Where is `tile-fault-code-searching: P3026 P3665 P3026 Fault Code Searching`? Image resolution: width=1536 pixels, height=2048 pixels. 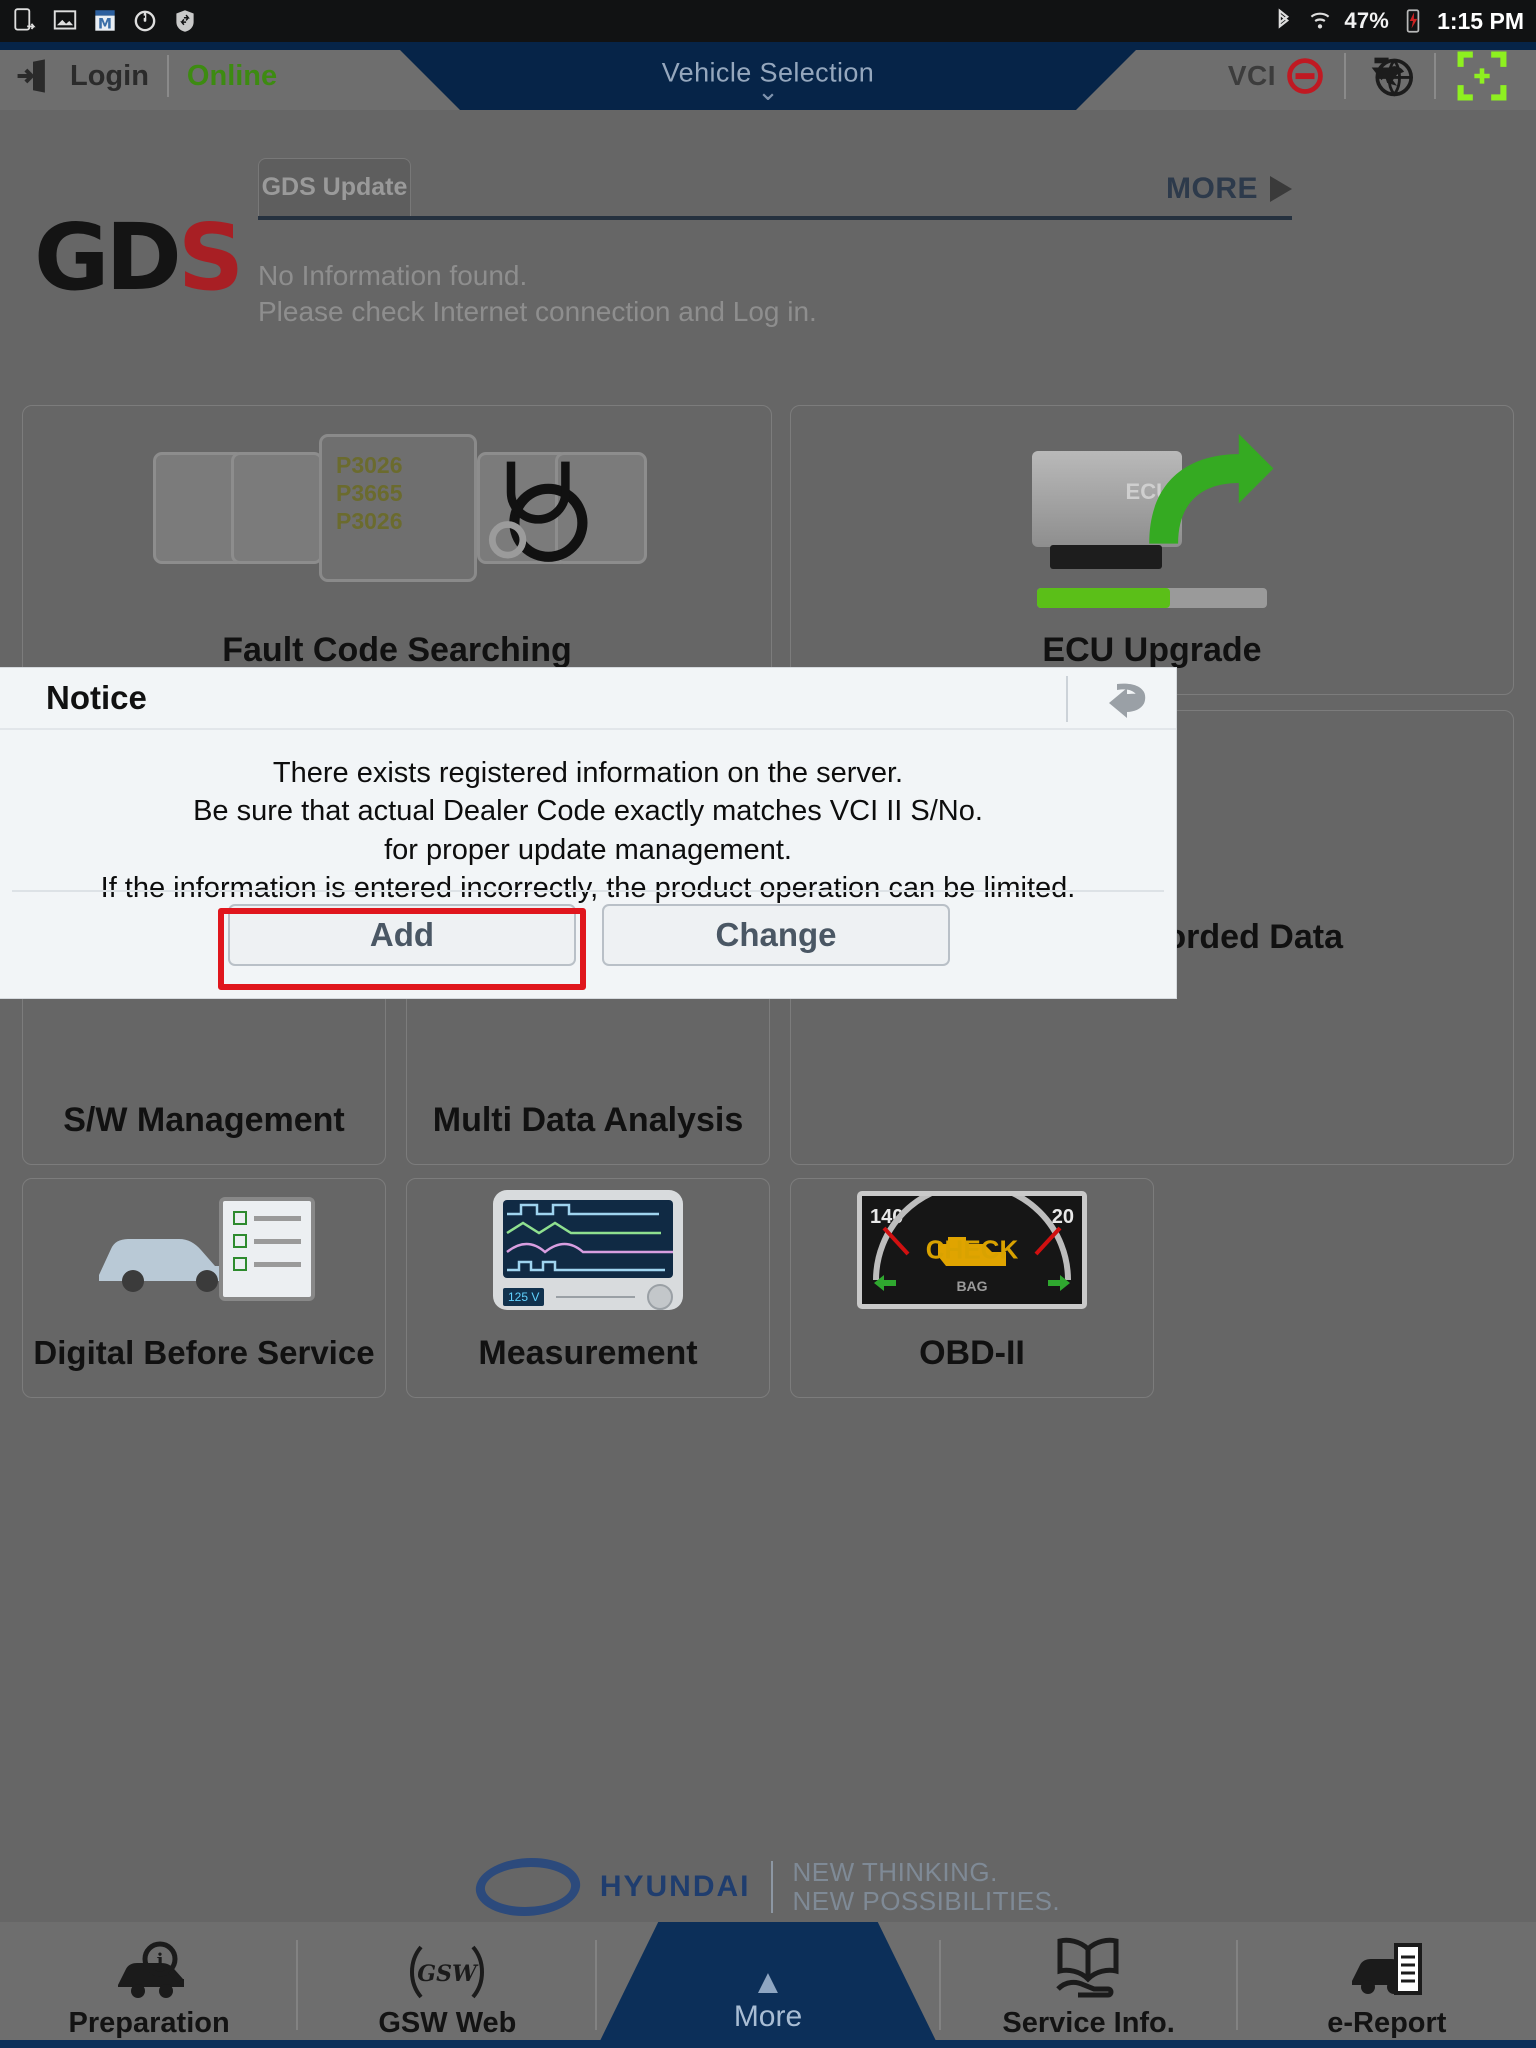 tile-fault-code-searching: P3026 P3665 P3026 Fault Code Searching is located at coordinates (397, 550).